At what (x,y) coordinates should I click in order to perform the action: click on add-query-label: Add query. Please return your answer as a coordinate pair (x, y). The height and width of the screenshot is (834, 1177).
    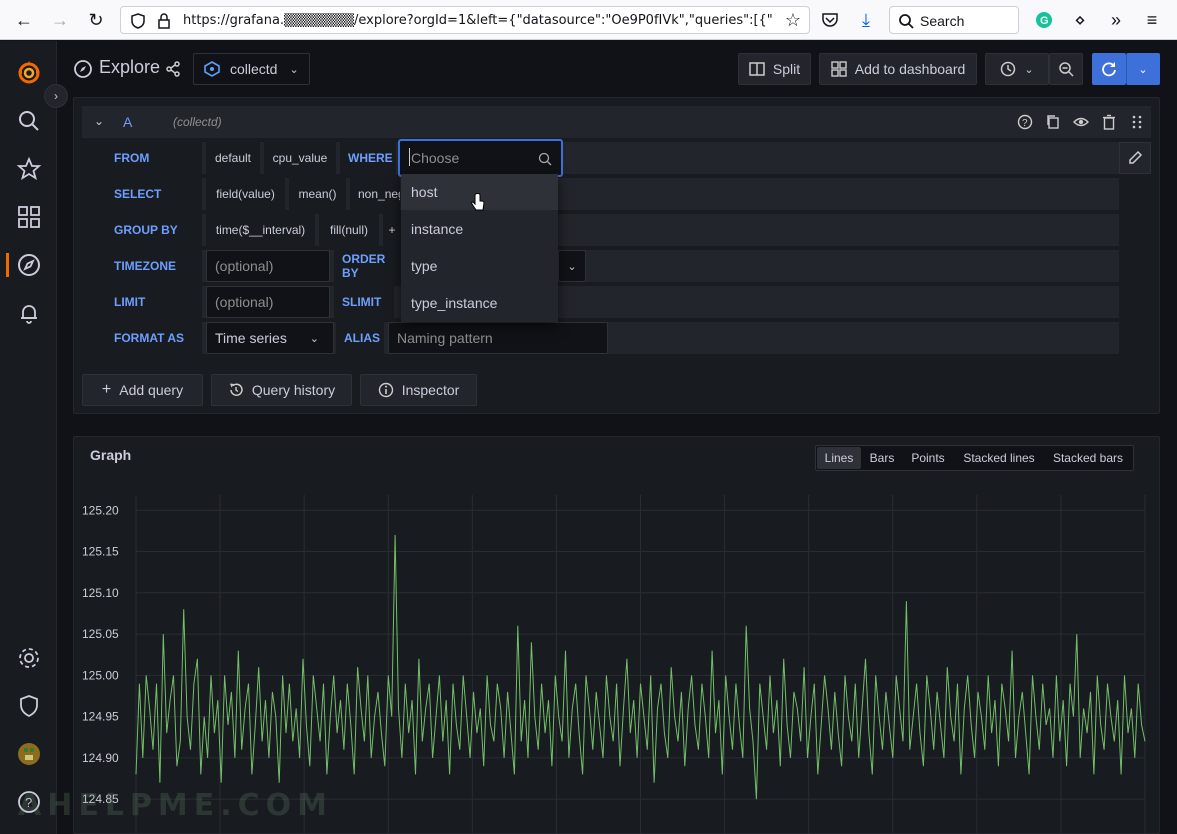
    Looking at the image, I should click on (151, 390).